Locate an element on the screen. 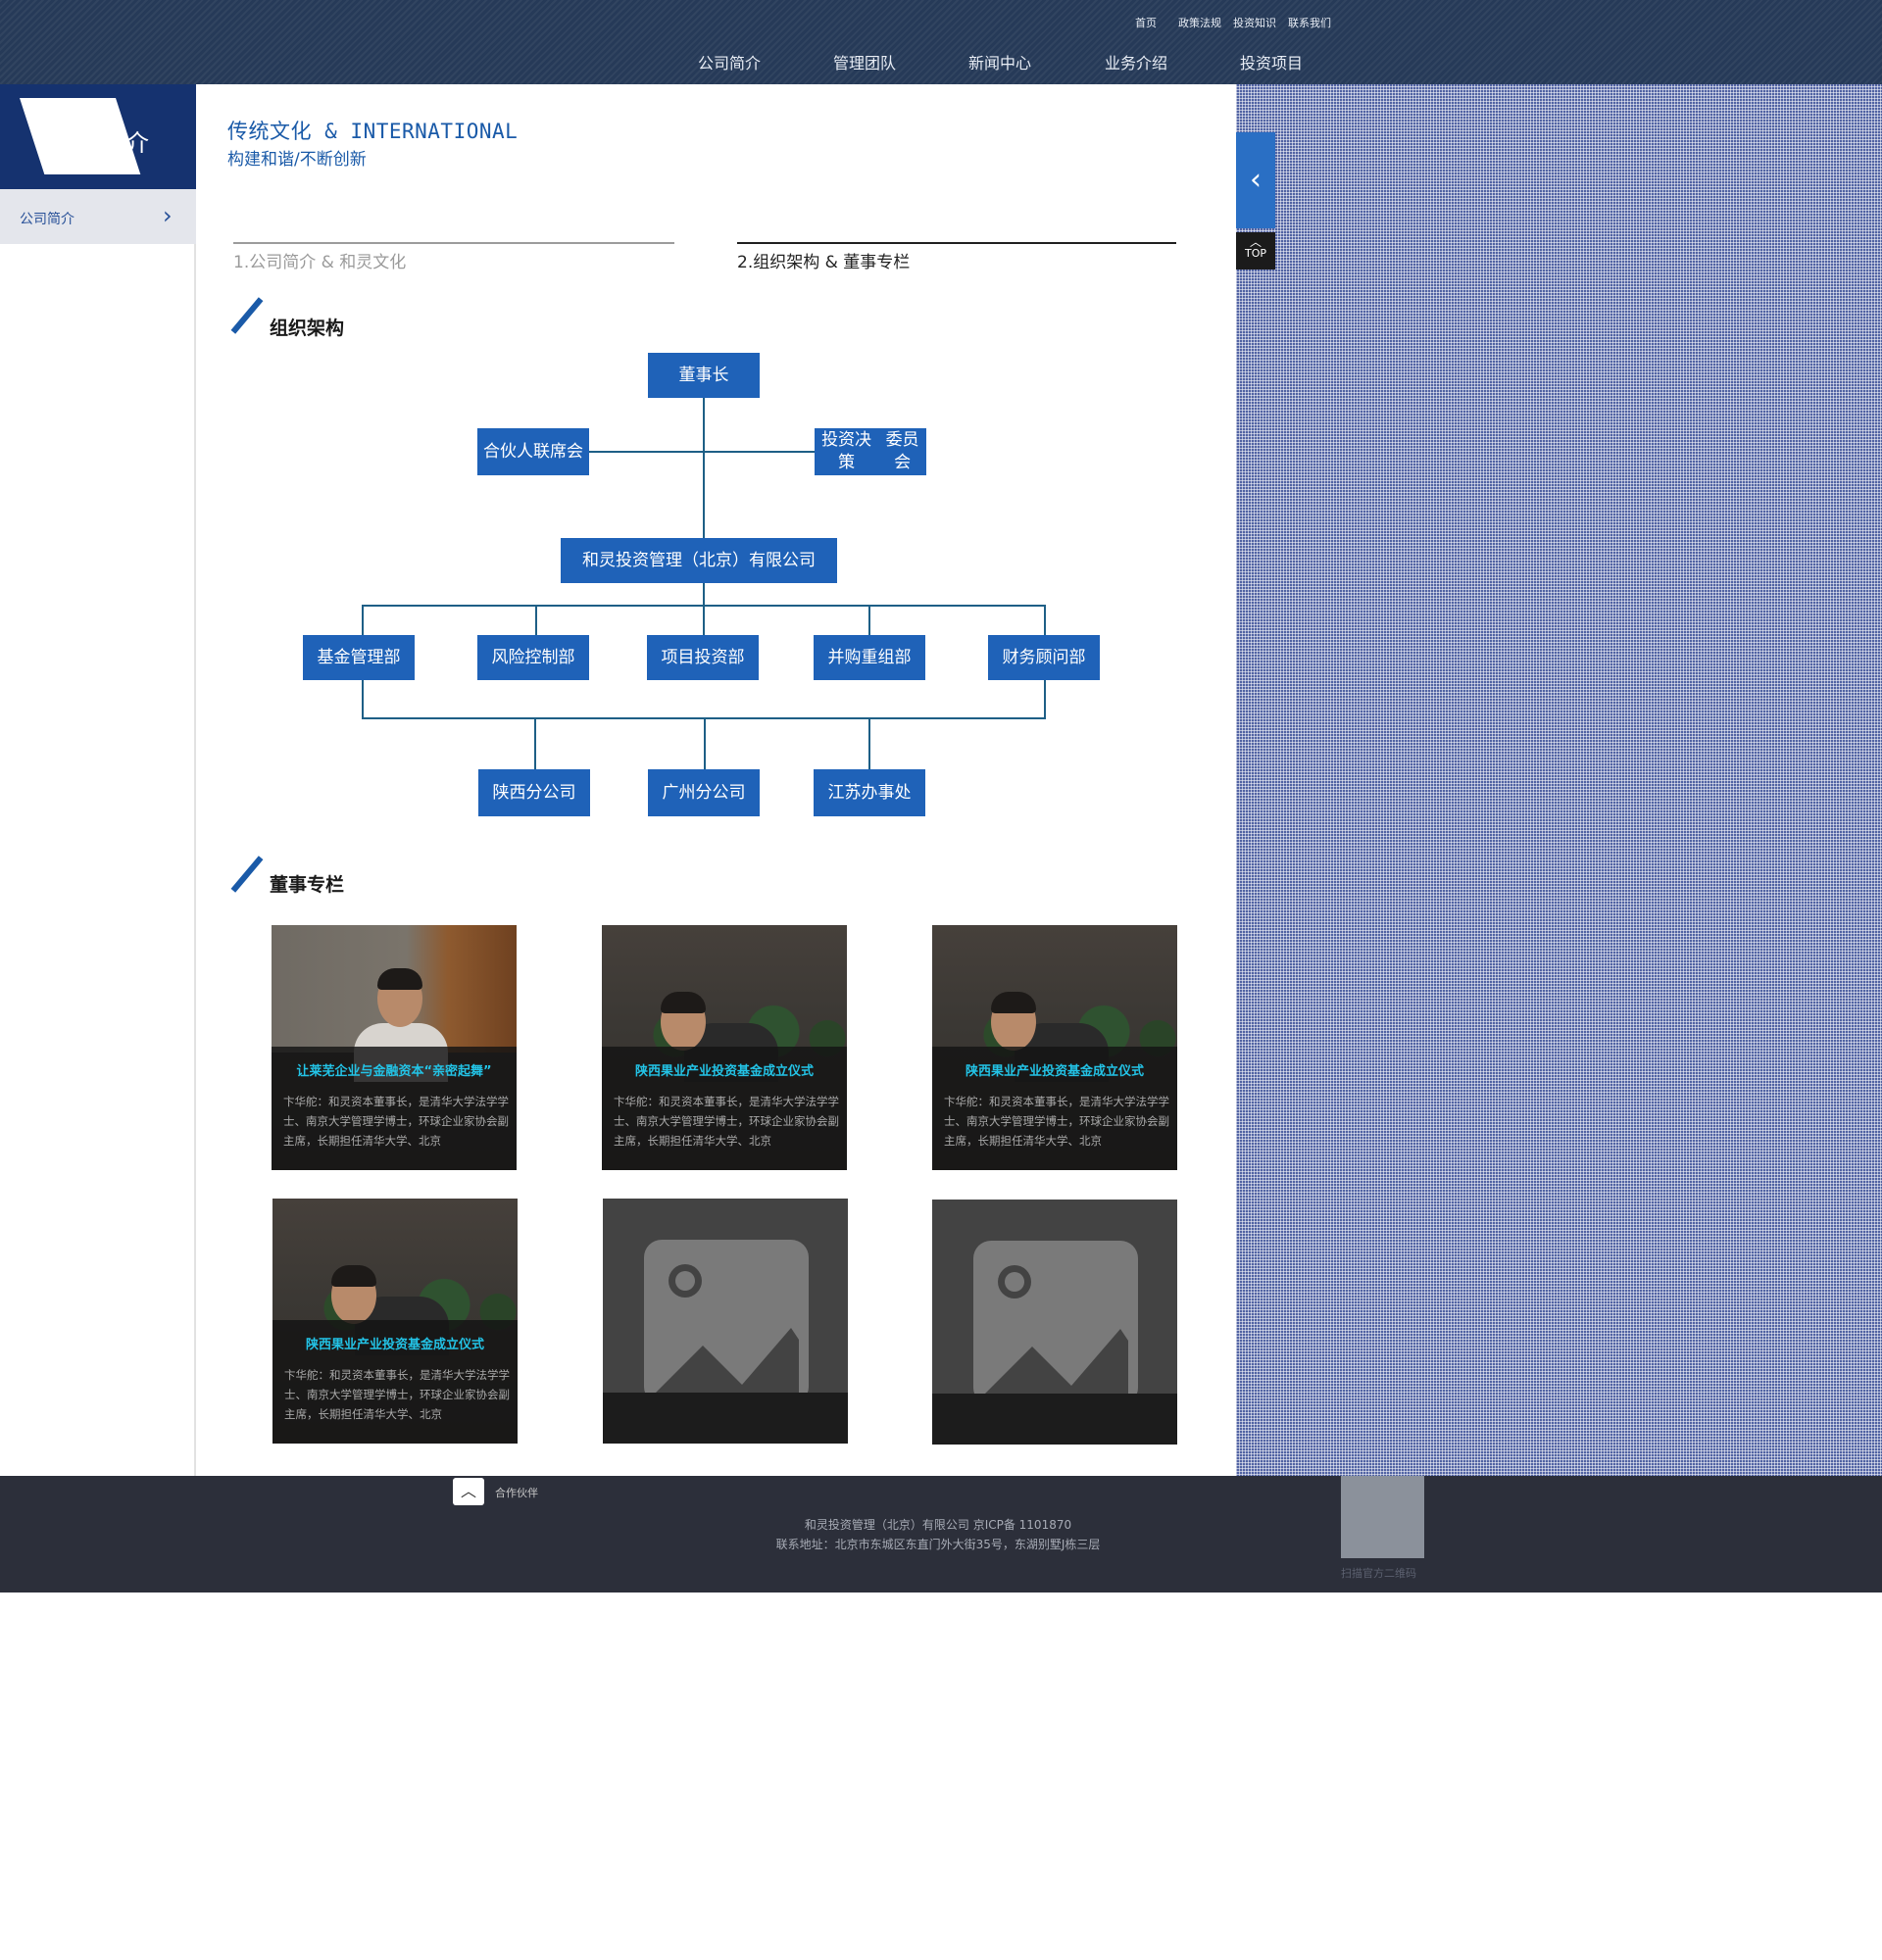  org-node-mna-dept: 并购重组部 is located at coordinates (870, 657).